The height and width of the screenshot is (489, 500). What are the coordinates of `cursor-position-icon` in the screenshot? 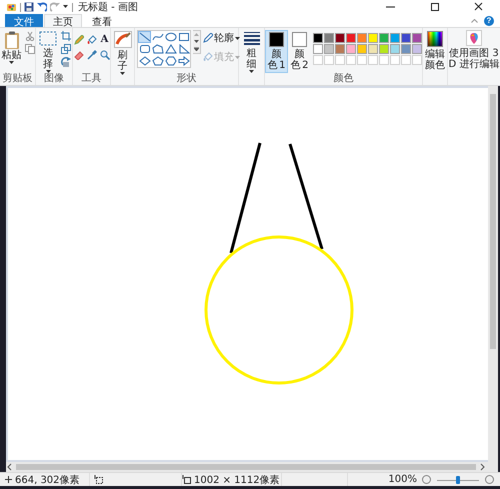 It's located at (8, 479).